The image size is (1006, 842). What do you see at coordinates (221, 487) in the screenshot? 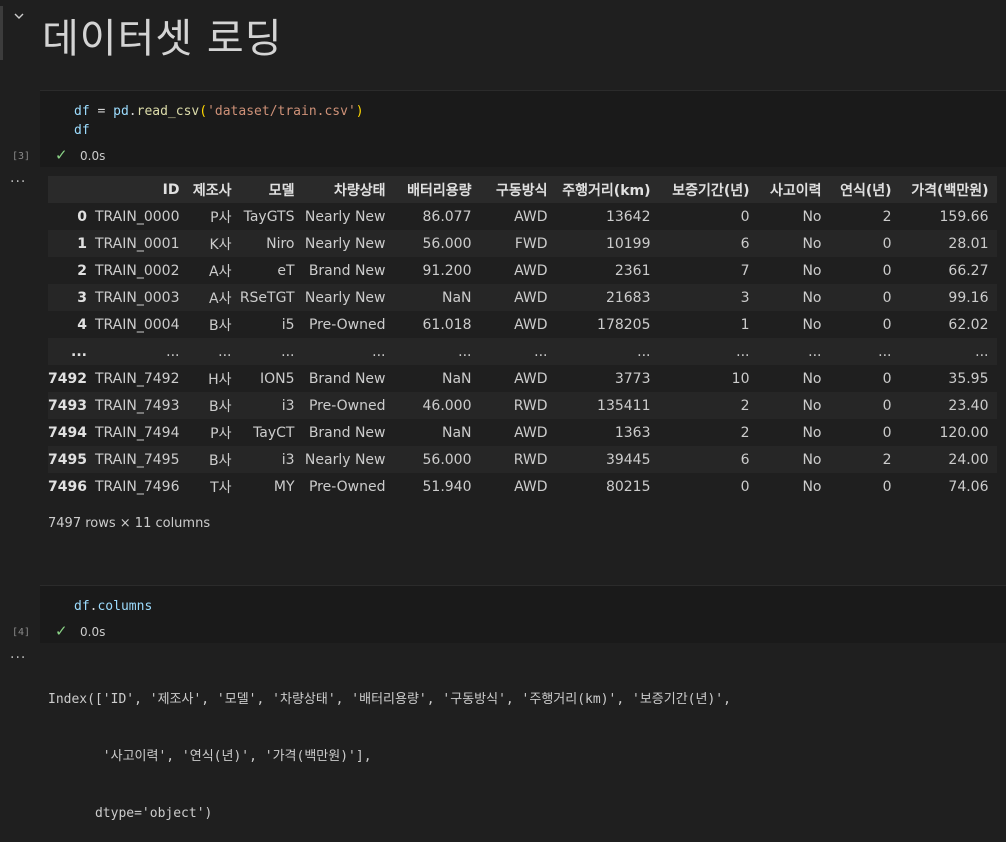
I see `table-cell: T사` at bounding box center [221, 487].